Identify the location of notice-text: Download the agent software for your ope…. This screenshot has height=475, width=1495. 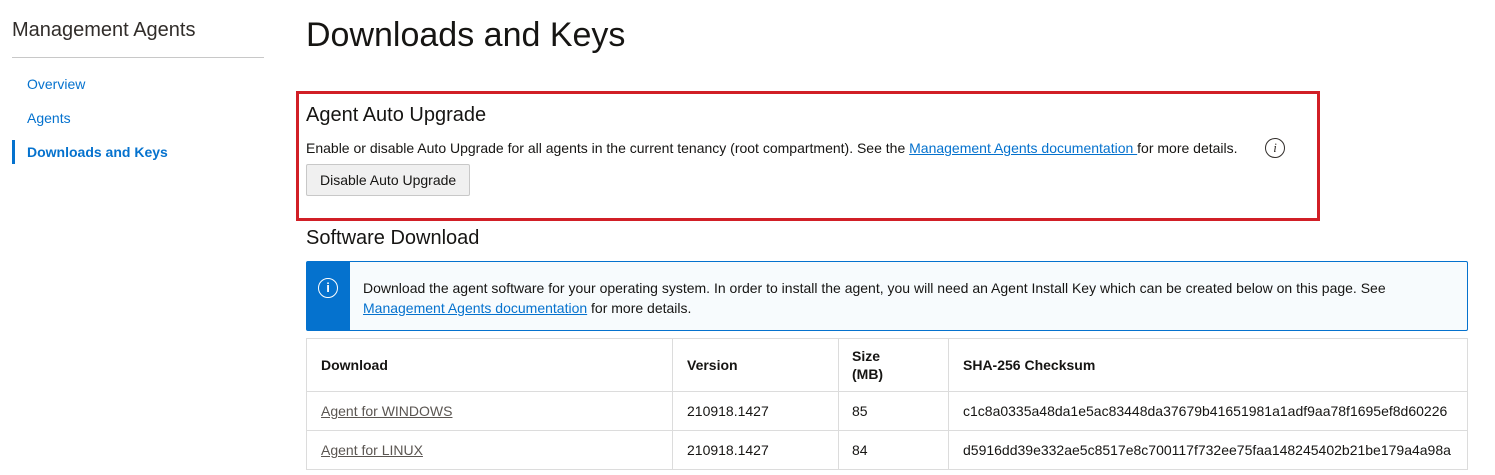
(908, 298).